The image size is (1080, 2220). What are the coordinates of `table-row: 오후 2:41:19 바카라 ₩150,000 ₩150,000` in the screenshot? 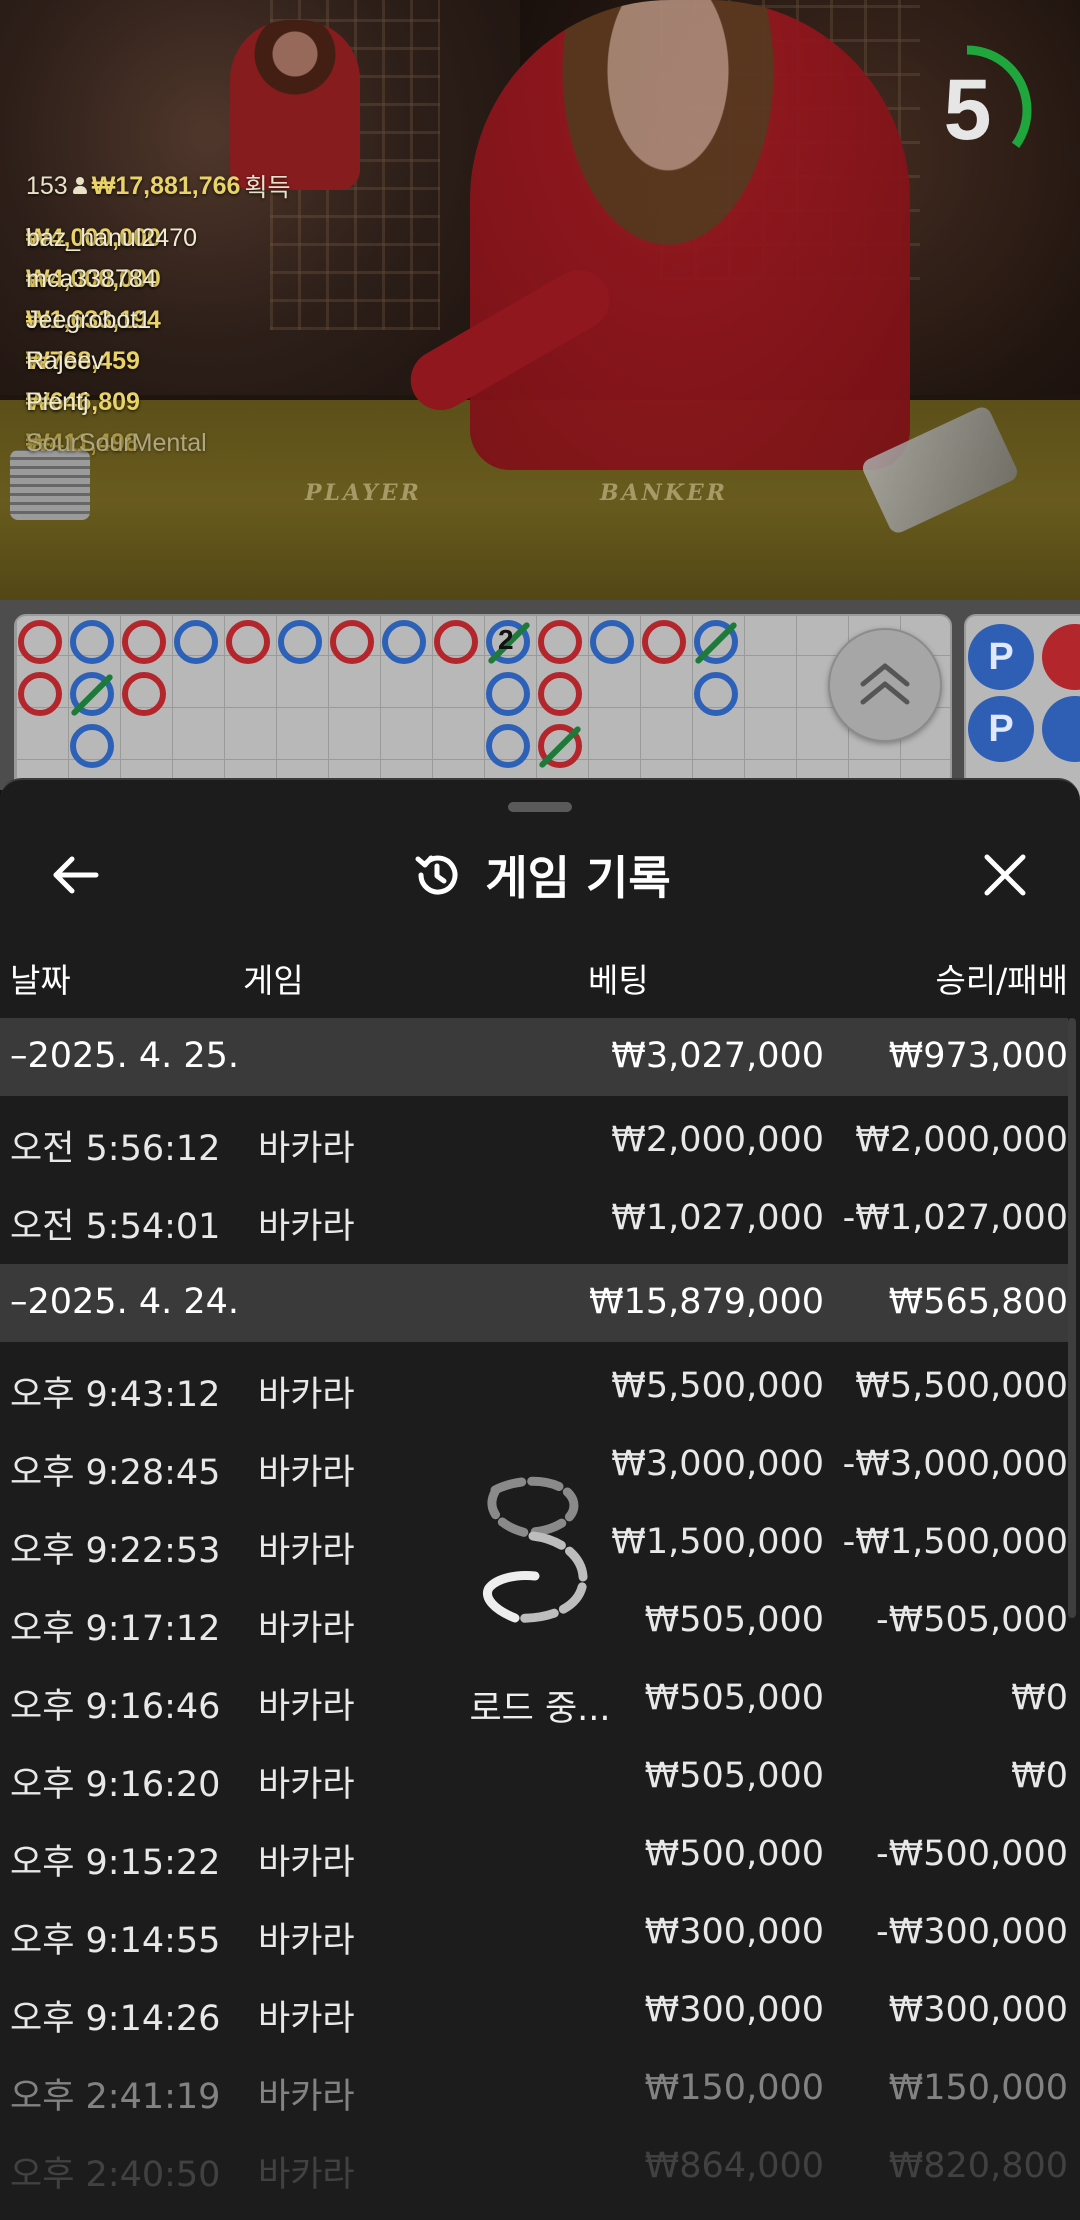 It's located at (534, 2089).